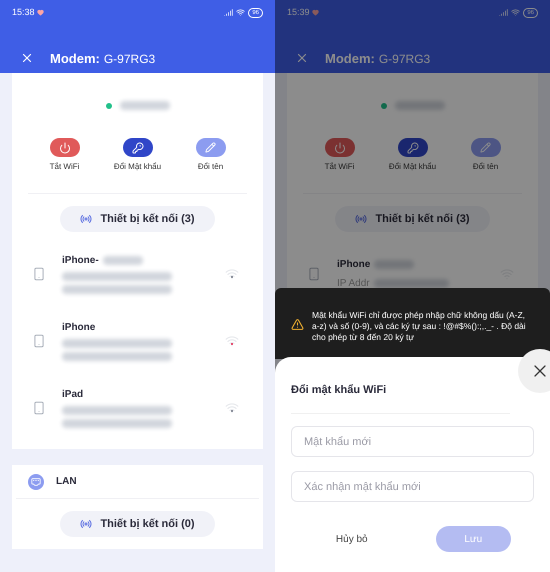 The image size is (550, 572). Describe the element at coordinates (353, 283) in the screenshot. I see `device-detail: IP Addr` at that location.